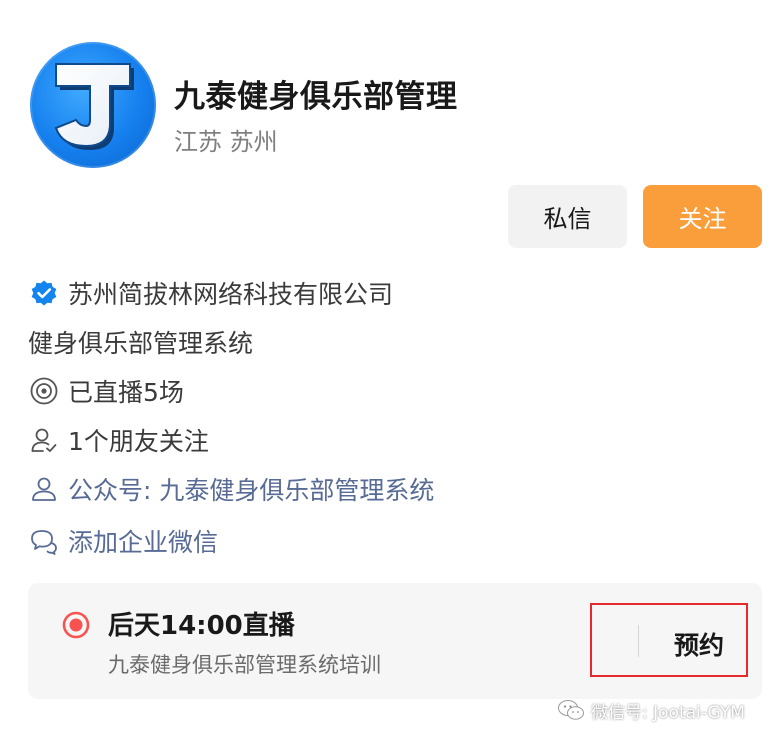  I want to click on live-count: 已直播5场, so click(126, 392).